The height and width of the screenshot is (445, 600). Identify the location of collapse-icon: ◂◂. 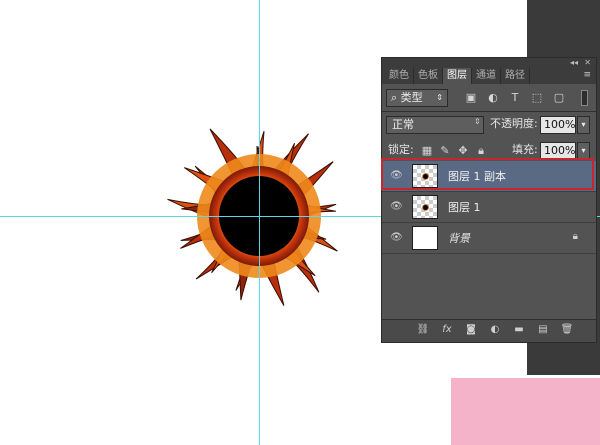
(574, 63).